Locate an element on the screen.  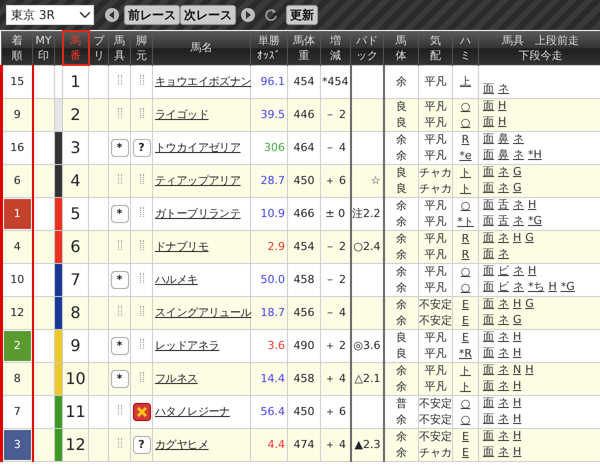
column-header: MY 印 is located at coordinates (43, 48).